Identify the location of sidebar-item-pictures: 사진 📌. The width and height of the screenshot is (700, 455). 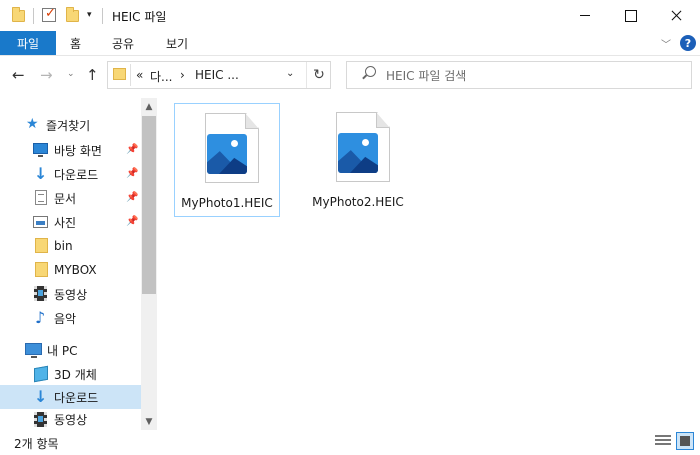
(70, 222).